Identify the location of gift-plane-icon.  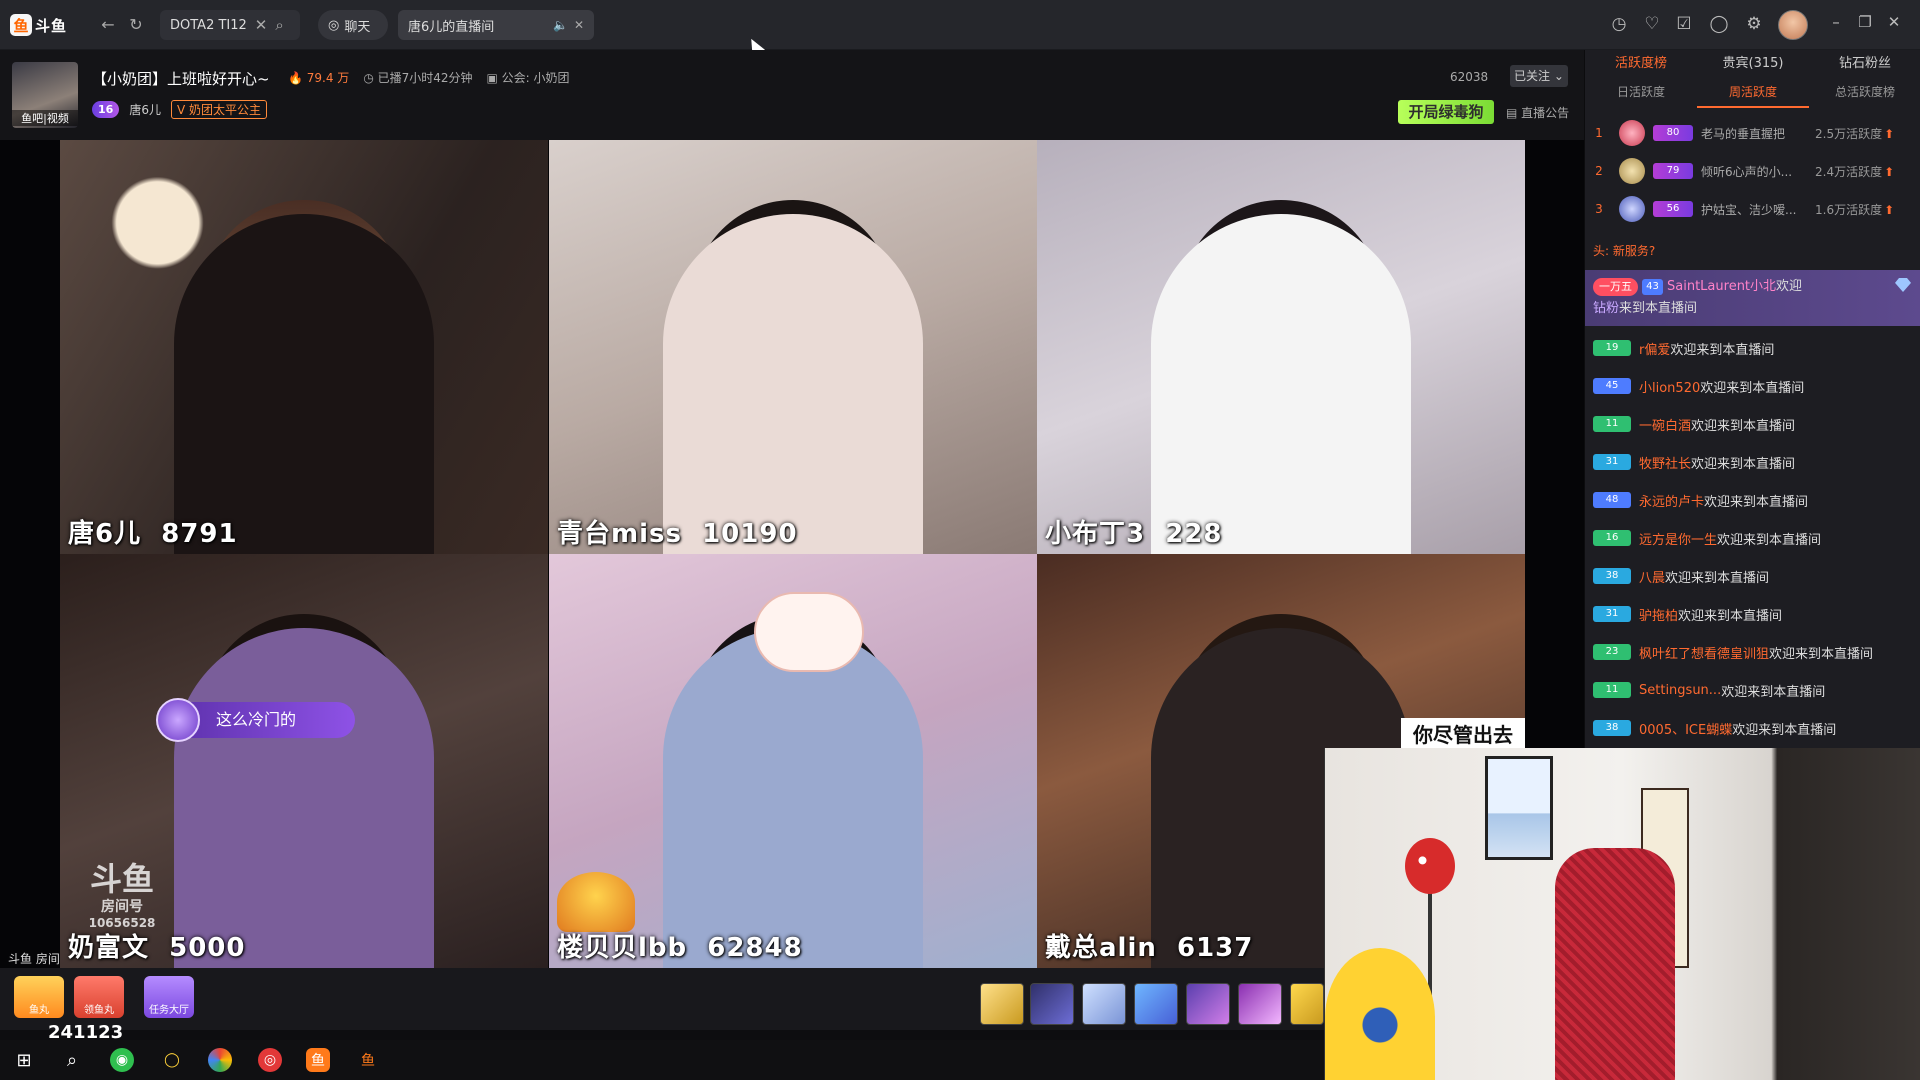
(1002, 1004).